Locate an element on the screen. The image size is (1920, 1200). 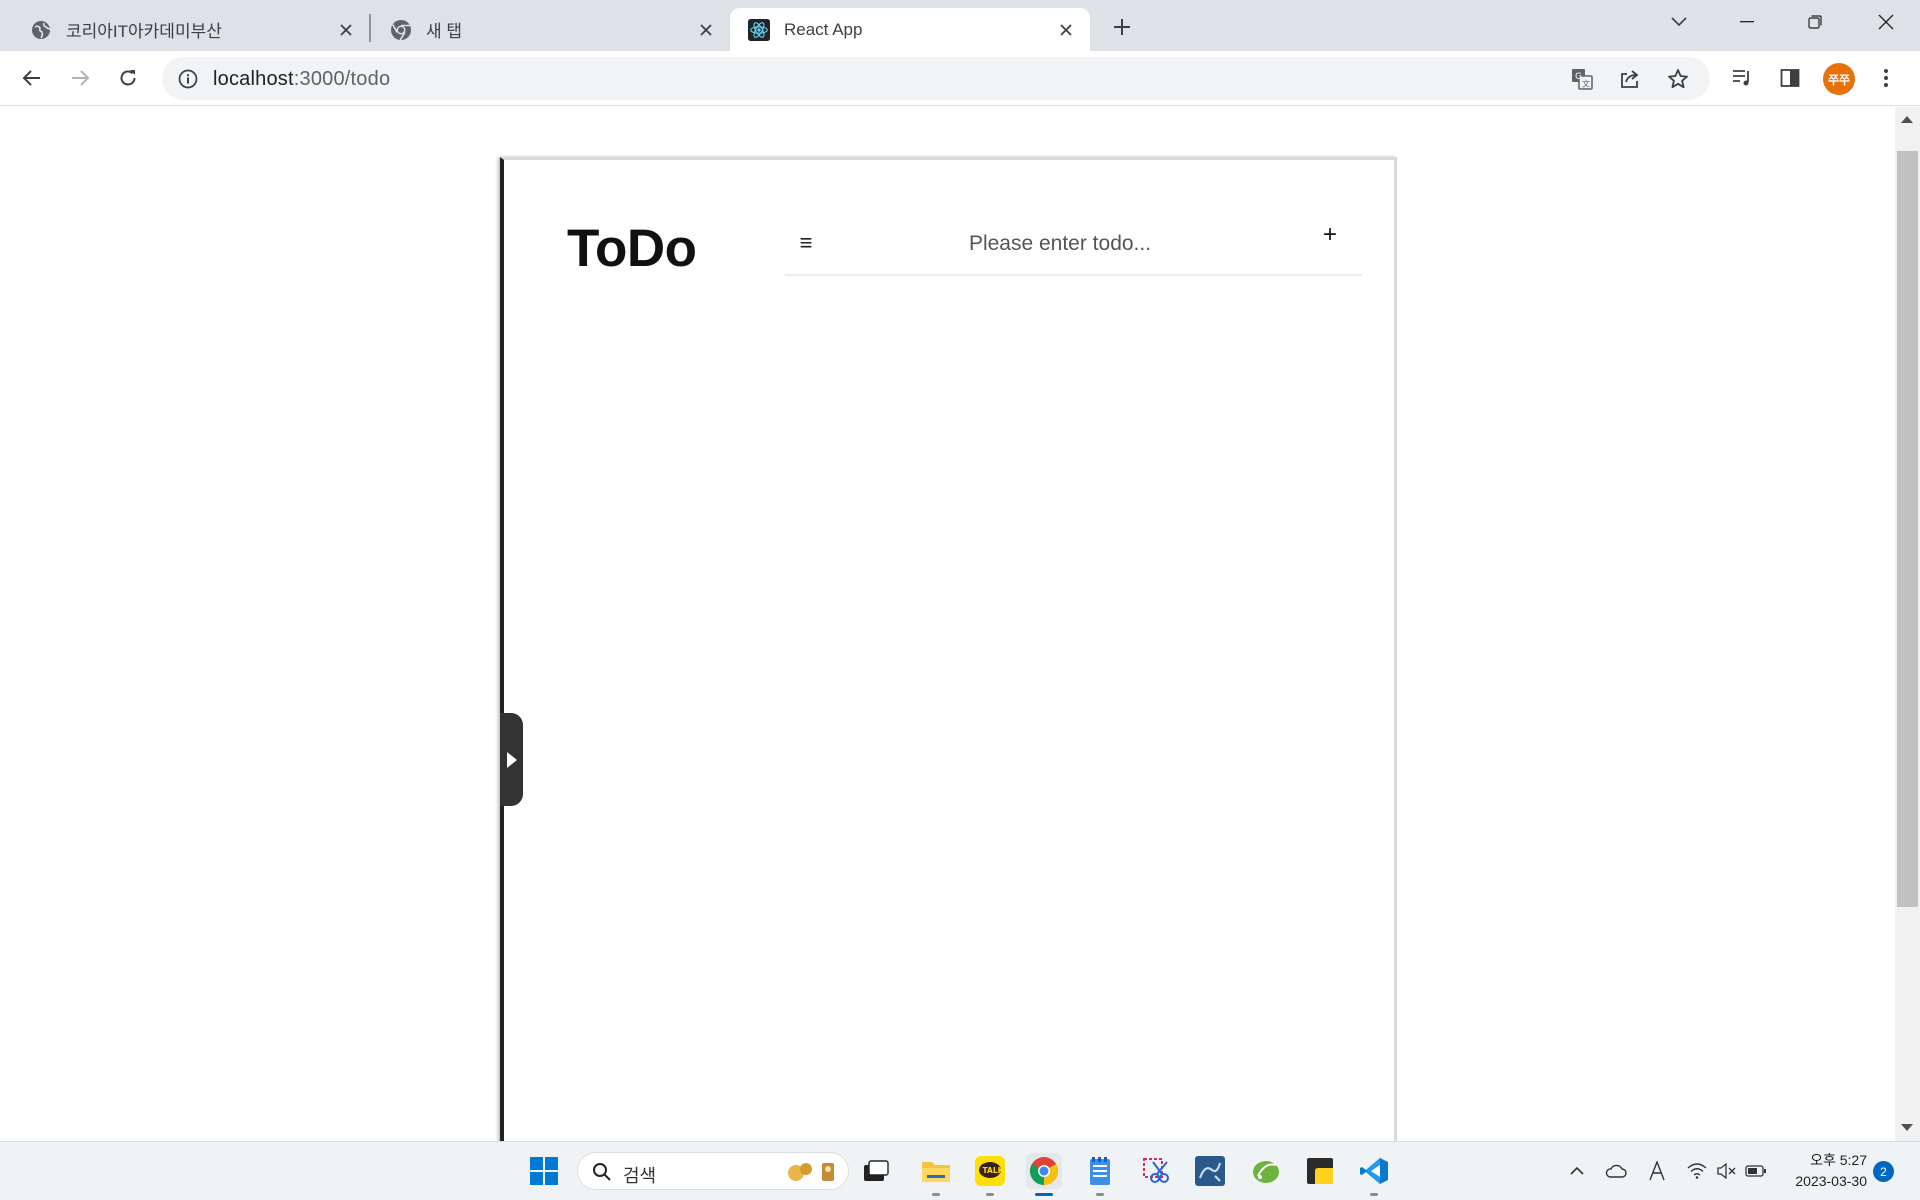
taskbar-clock: 오후 5:27 2023-03-30 is located at coordinates (1822, 1171).